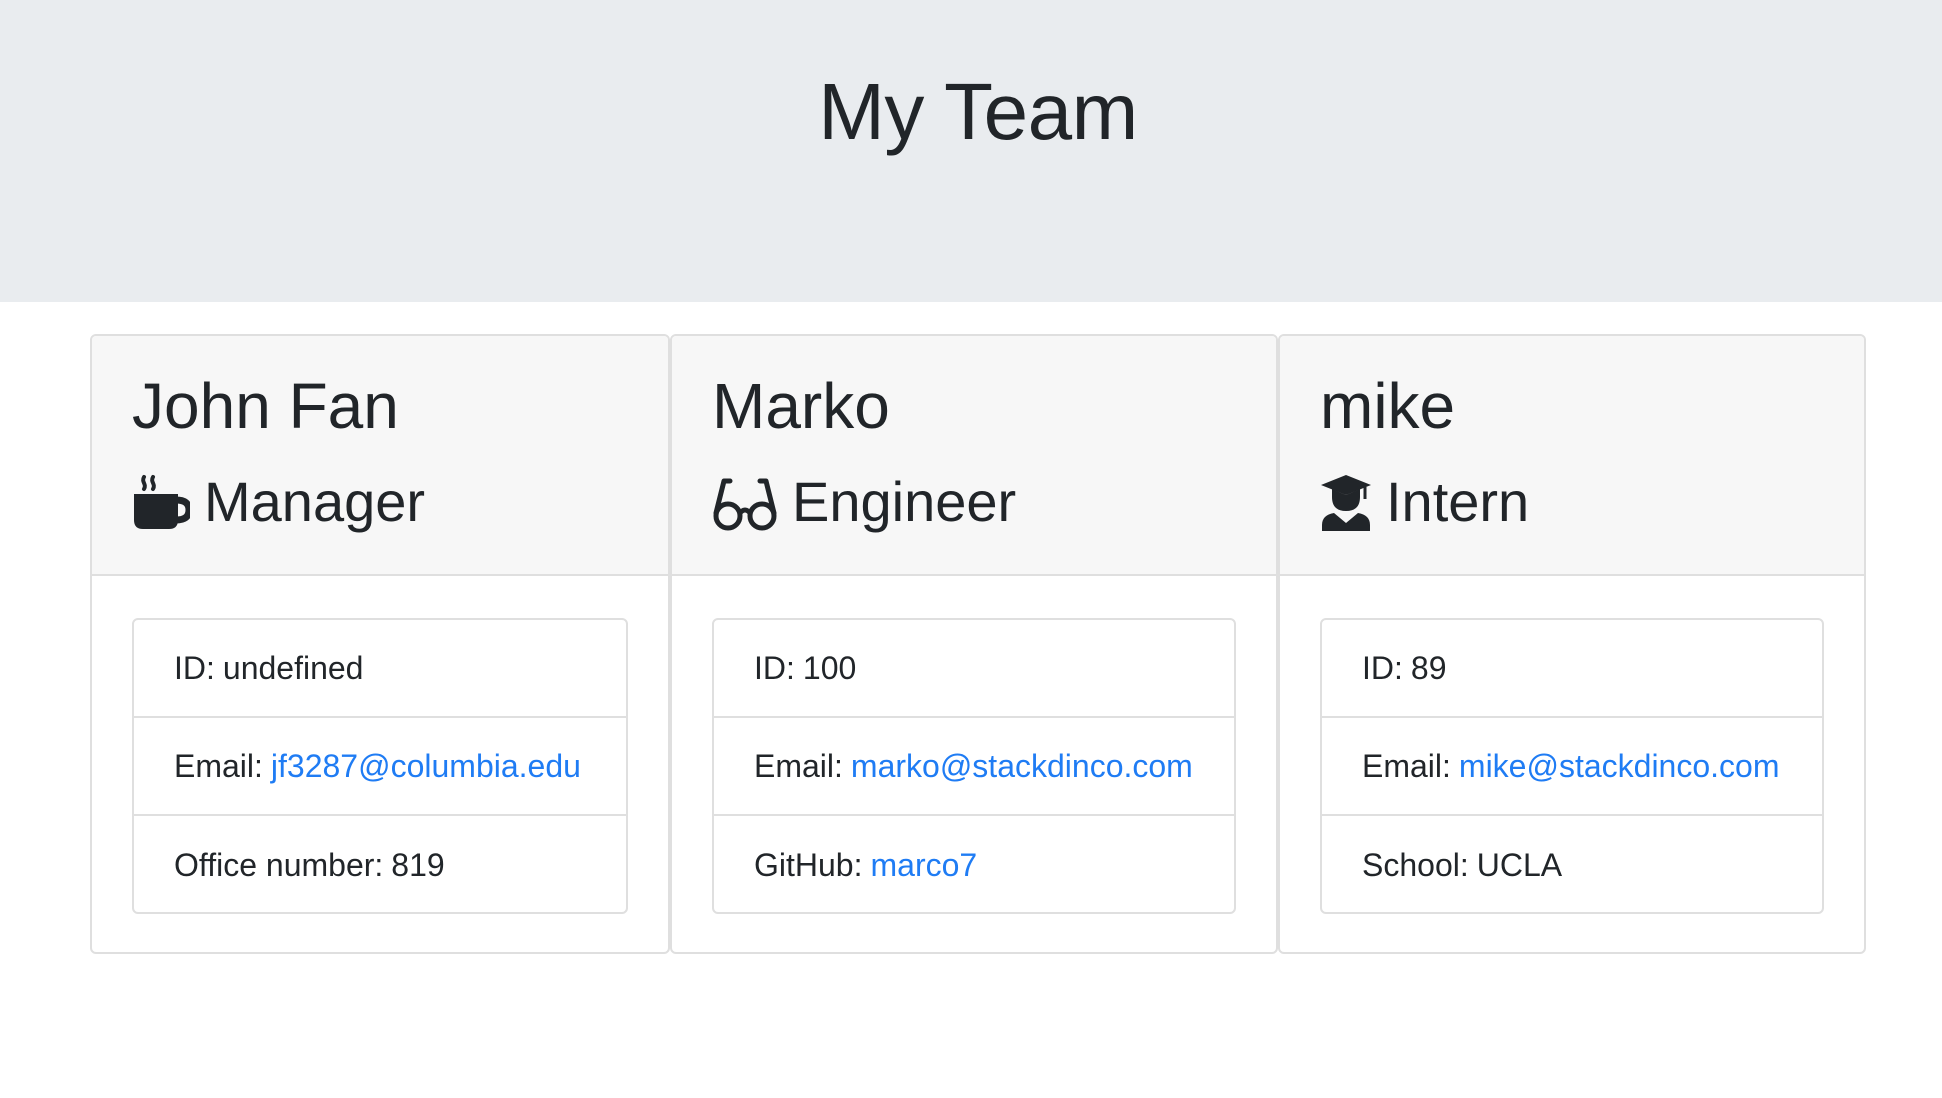 Image resolution: width=1942 pixels, height=1098 pixels. I want to click on detail-value: 89, so click(1428, 667).